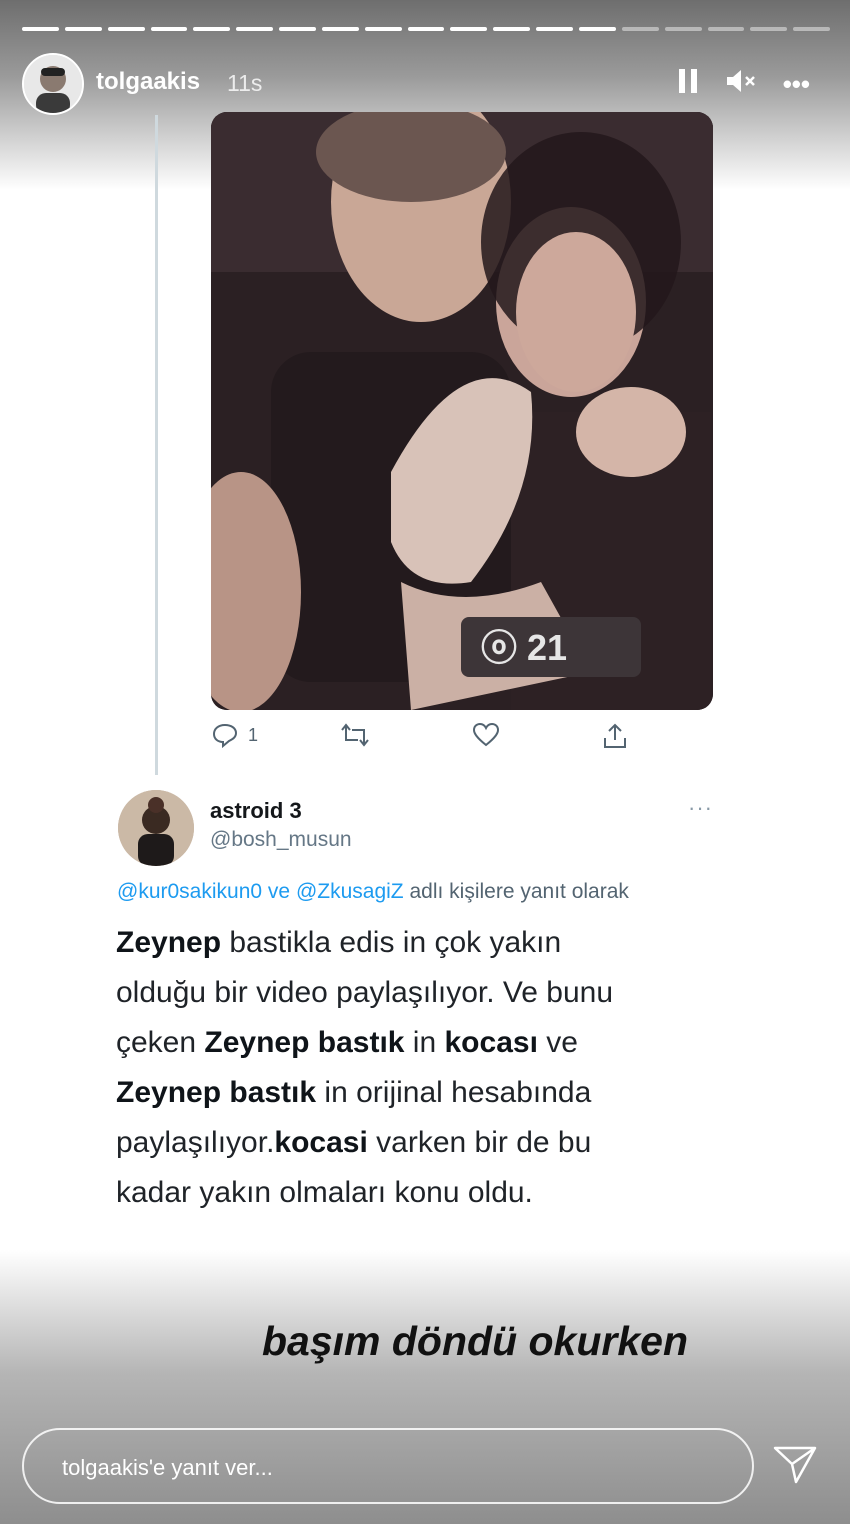 The width and height of the screenshot is (850, 1524). I want to click on story-progress-bar, so click(426, 29).